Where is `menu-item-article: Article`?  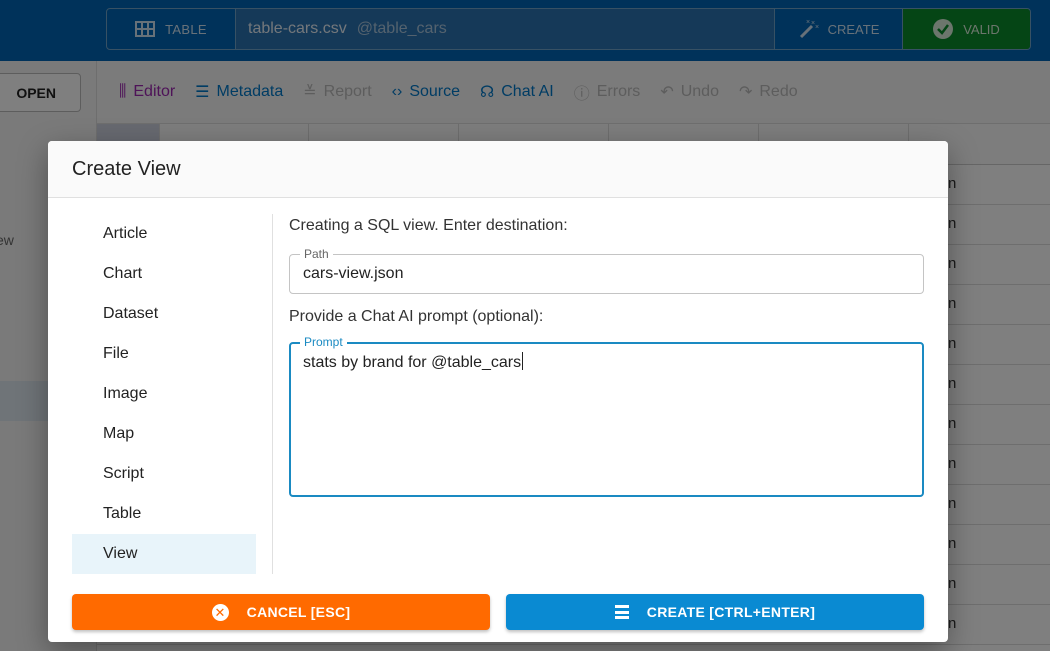
menu-item-article: Article is located at coordinates (164, 234).